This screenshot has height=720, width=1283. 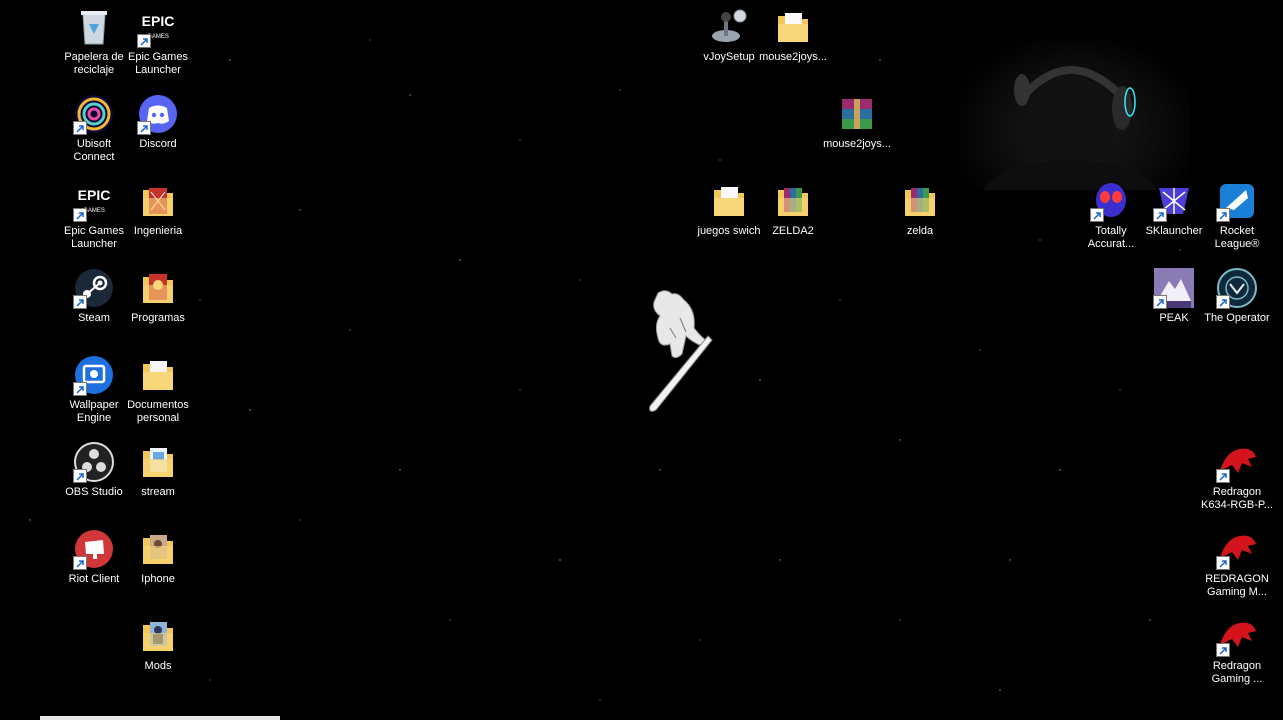 I want to click on desktop-icon-the-operator: The Operator, so click(x=1237, y=296).